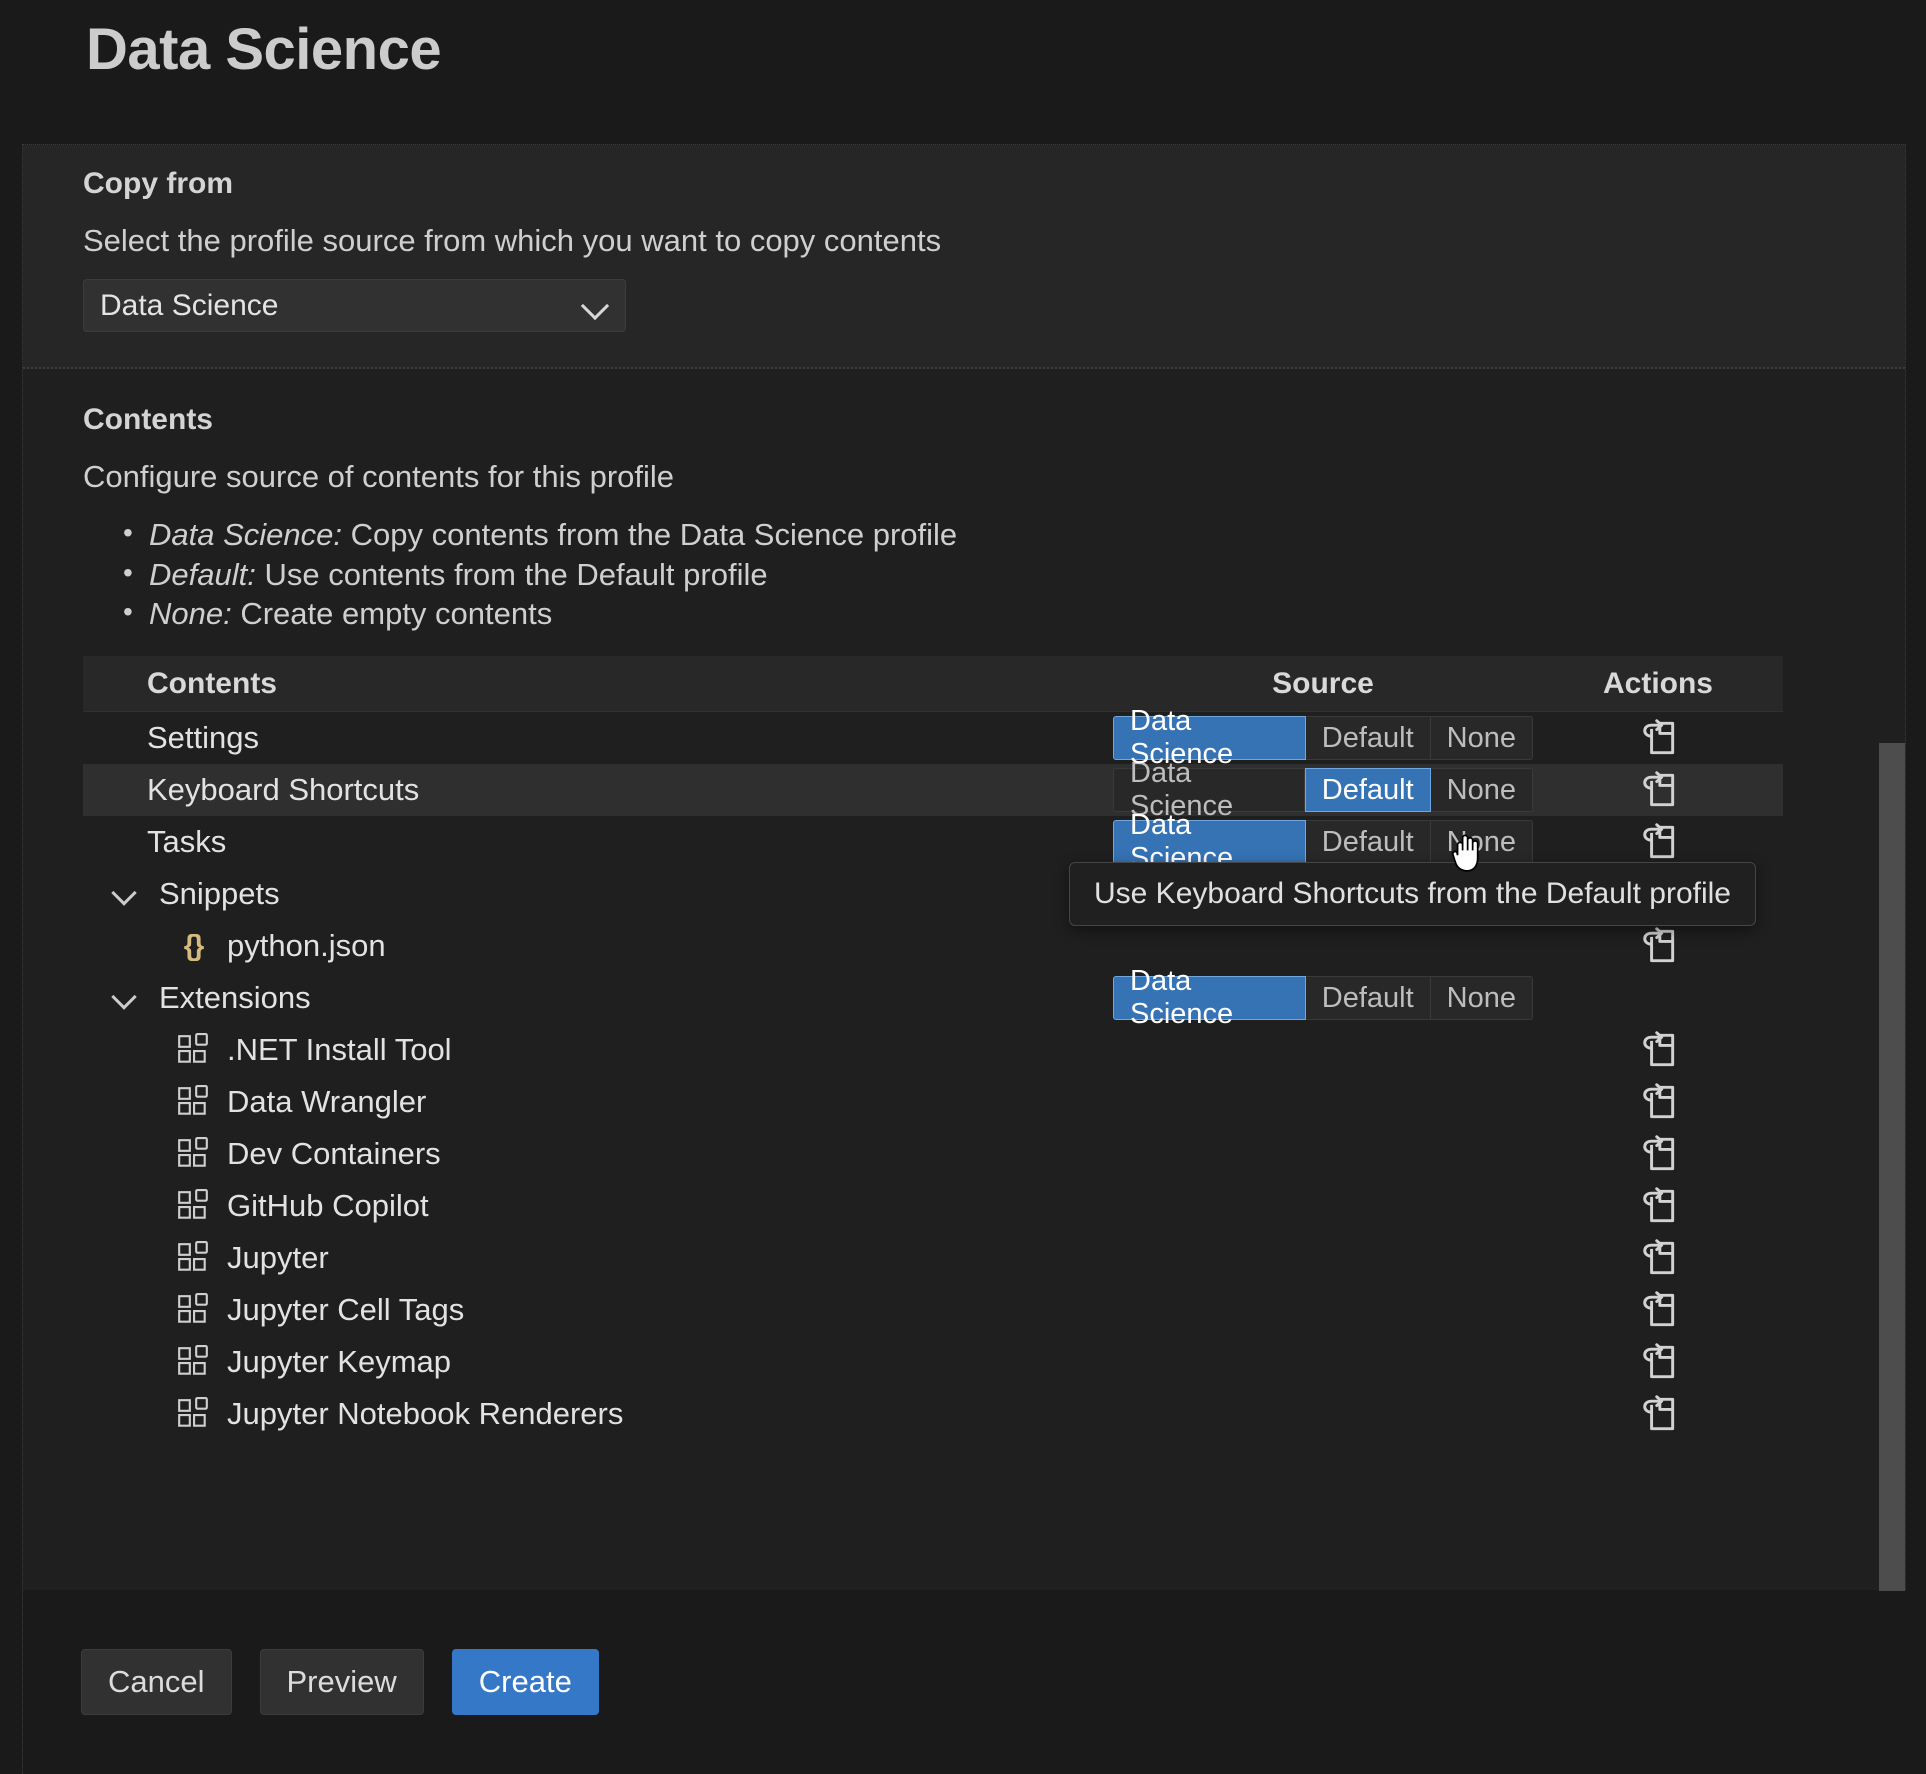  I want to click on table-row: .NET Install Tool, so click(933, 1050).